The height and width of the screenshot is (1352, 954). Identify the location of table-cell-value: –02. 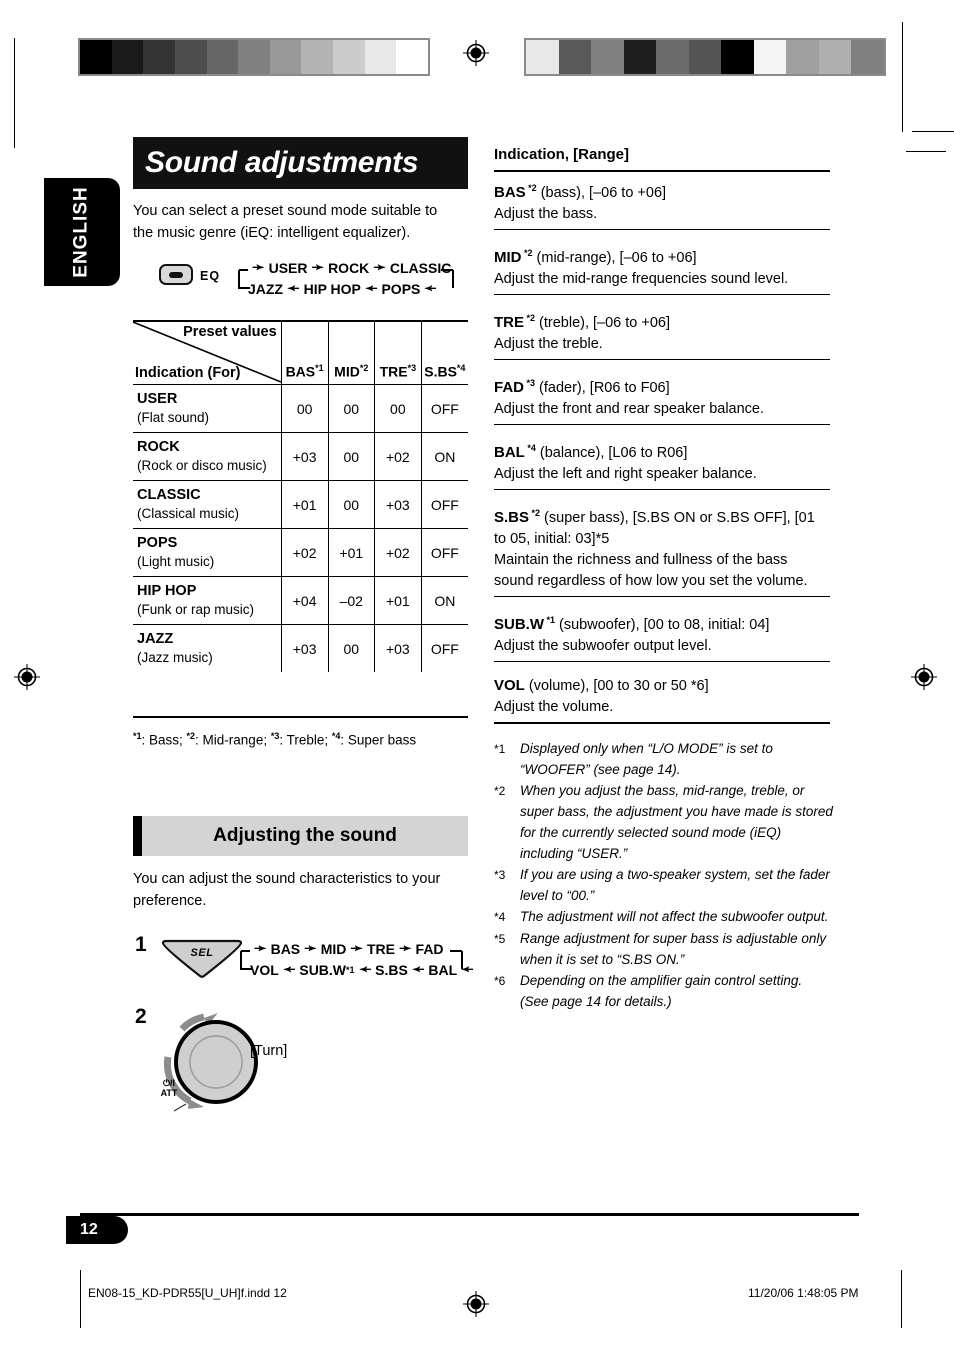
(351, 600).